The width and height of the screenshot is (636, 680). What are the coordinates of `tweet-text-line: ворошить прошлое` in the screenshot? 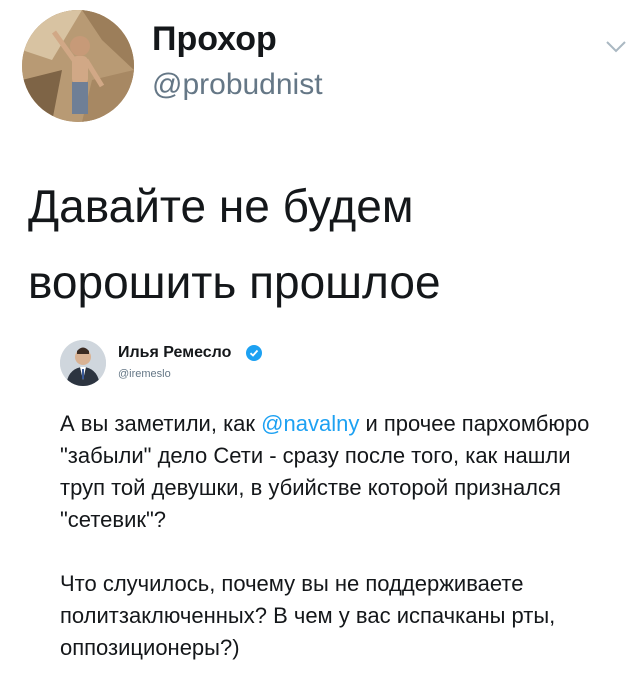 It's located at (234, 282).